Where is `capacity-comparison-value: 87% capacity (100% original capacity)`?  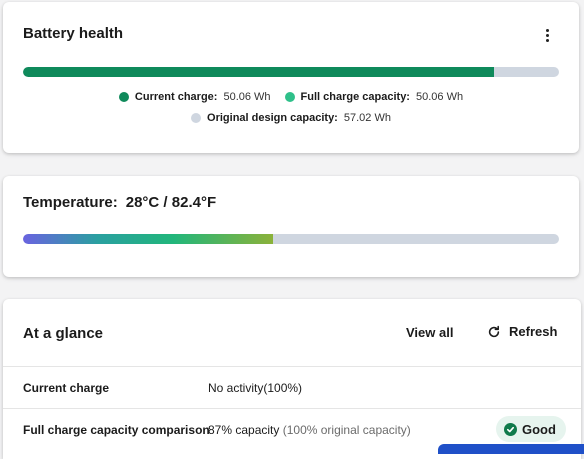 capacity-comparison-value: 87% capacity (100% original capacity) is located at coordinates (309, 430).